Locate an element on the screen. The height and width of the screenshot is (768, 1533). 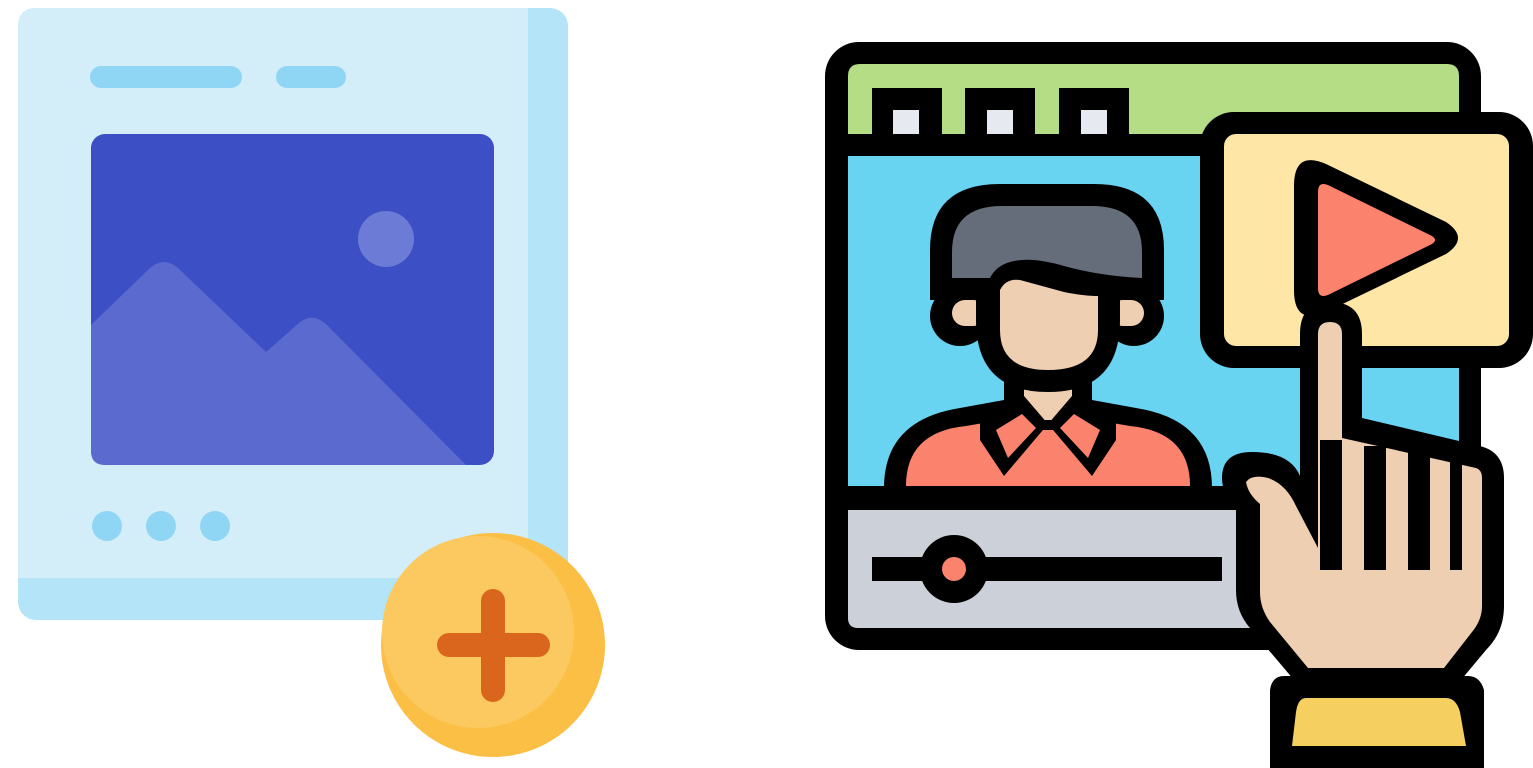
tab-2-inner is located at coordinates (1000, 122).